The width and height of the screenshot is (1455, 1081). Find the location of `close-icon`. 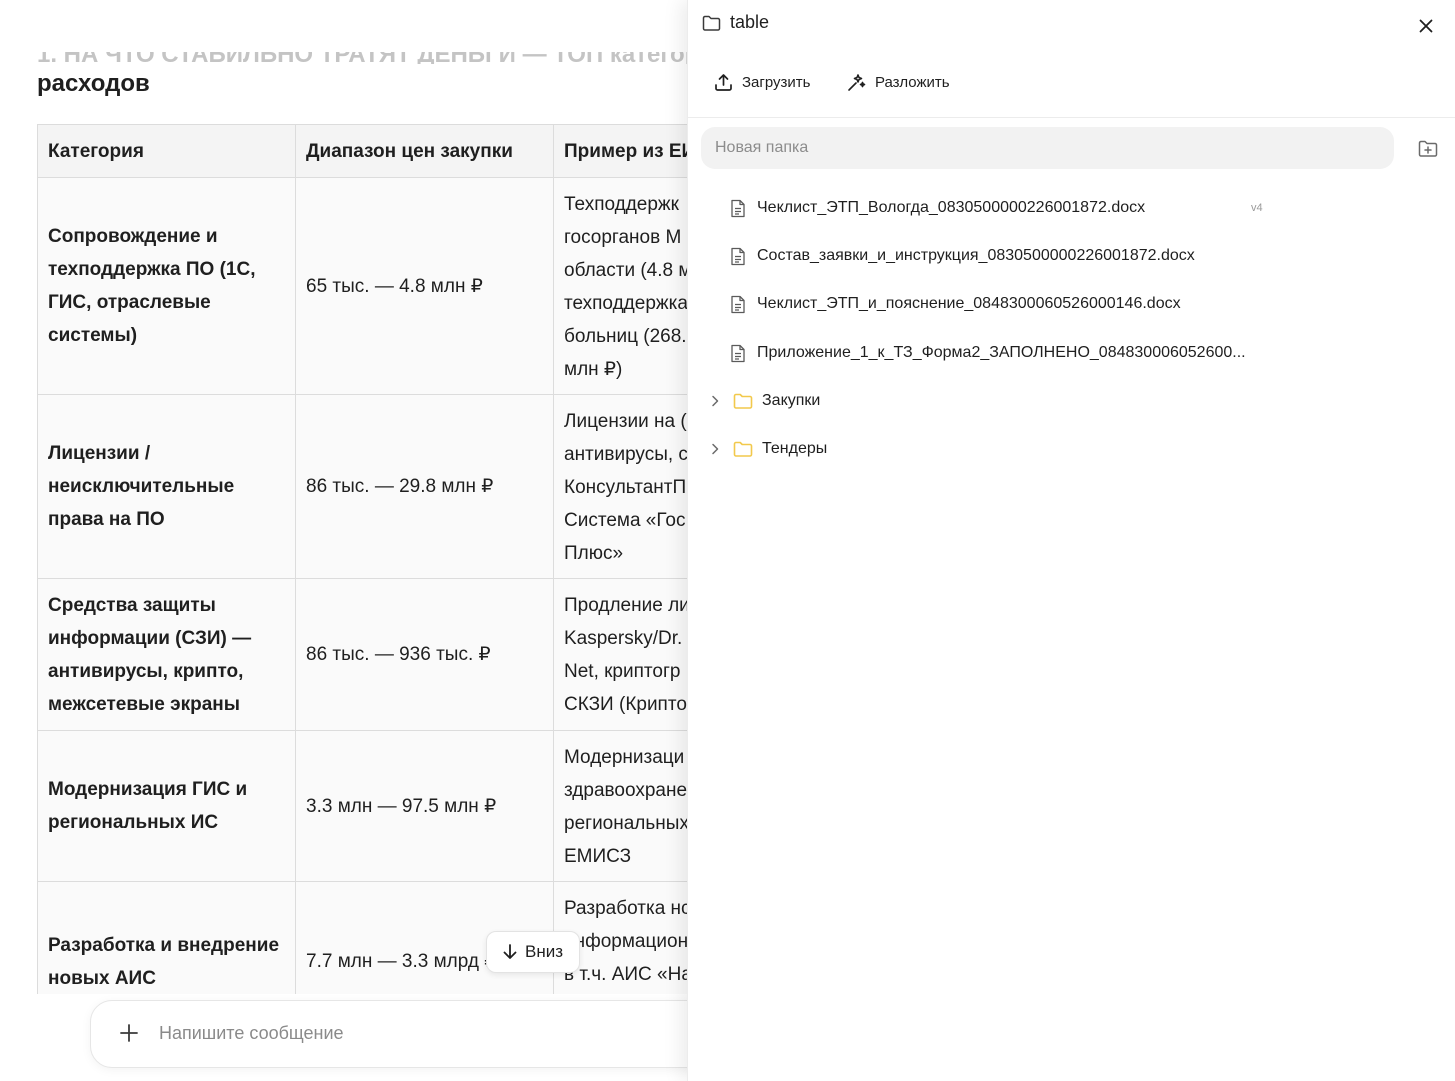

close-icon is located at coordinates (1426, 26).